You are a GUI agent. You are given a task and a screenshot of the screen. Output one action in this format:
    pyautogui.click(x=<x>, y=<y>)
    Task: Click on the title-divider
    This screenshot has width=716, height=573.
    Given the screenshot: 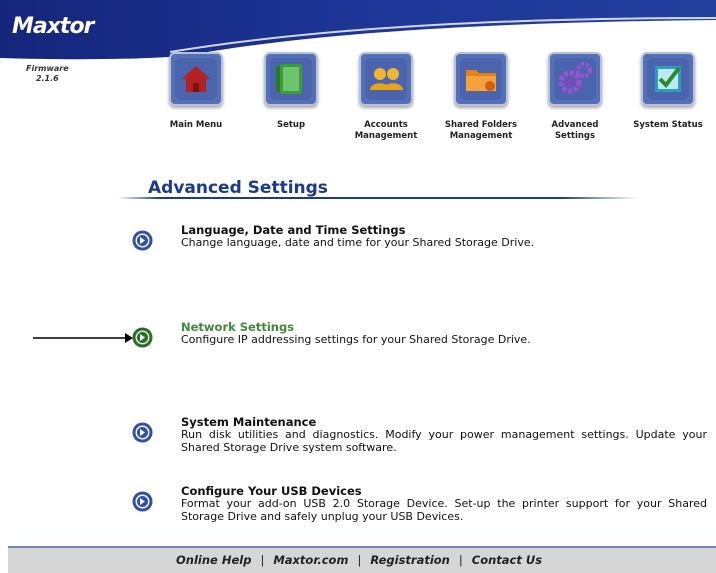 What is the action you would take?
    pyautogui.click(x=378, y=198)
    